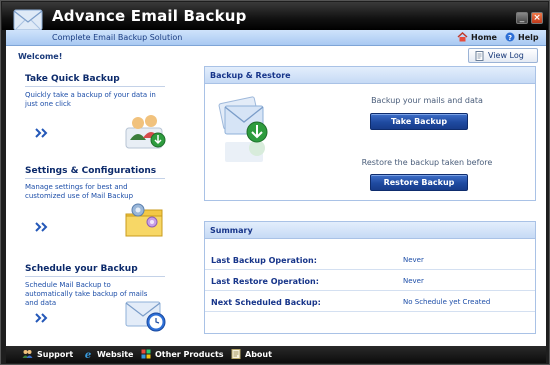 This screenshot has height=365, width=550. I want to click on settings-arrow-button, so click(43, 227).